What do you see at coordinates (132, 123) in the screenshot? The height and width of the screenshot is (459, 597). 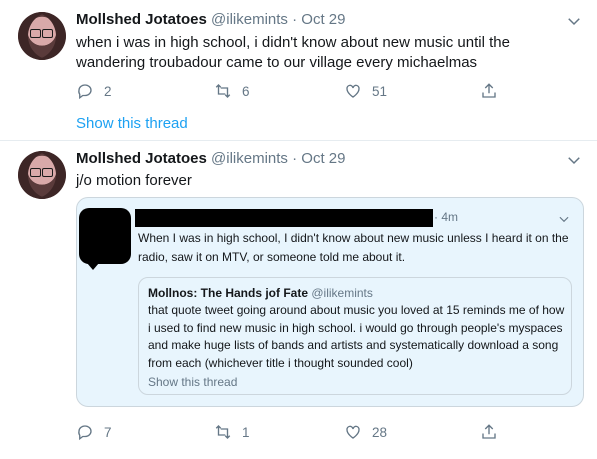 I see `show-thread-link: Show this thread` at bounding box center [132, 123].